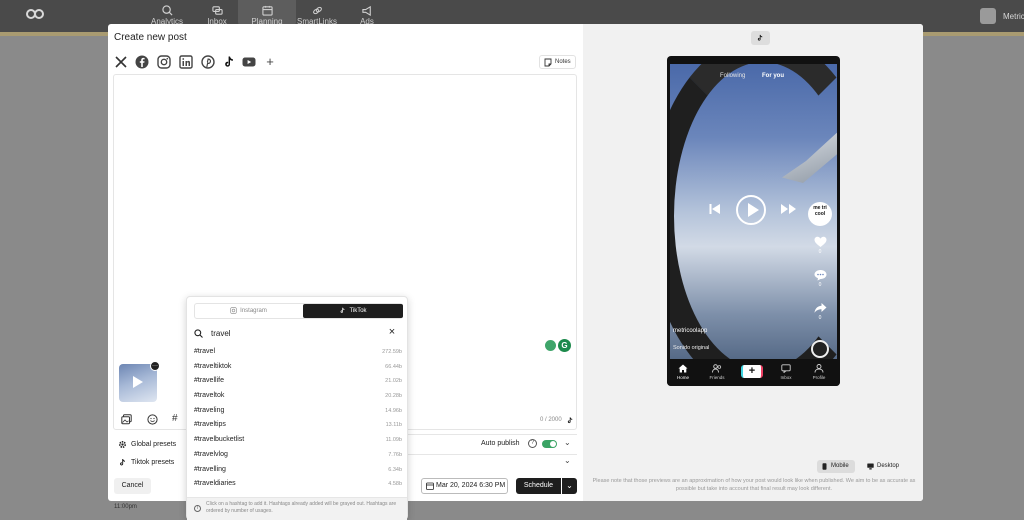  I want to click on calendar-time-label: 11:00pm, so click(125, 507).